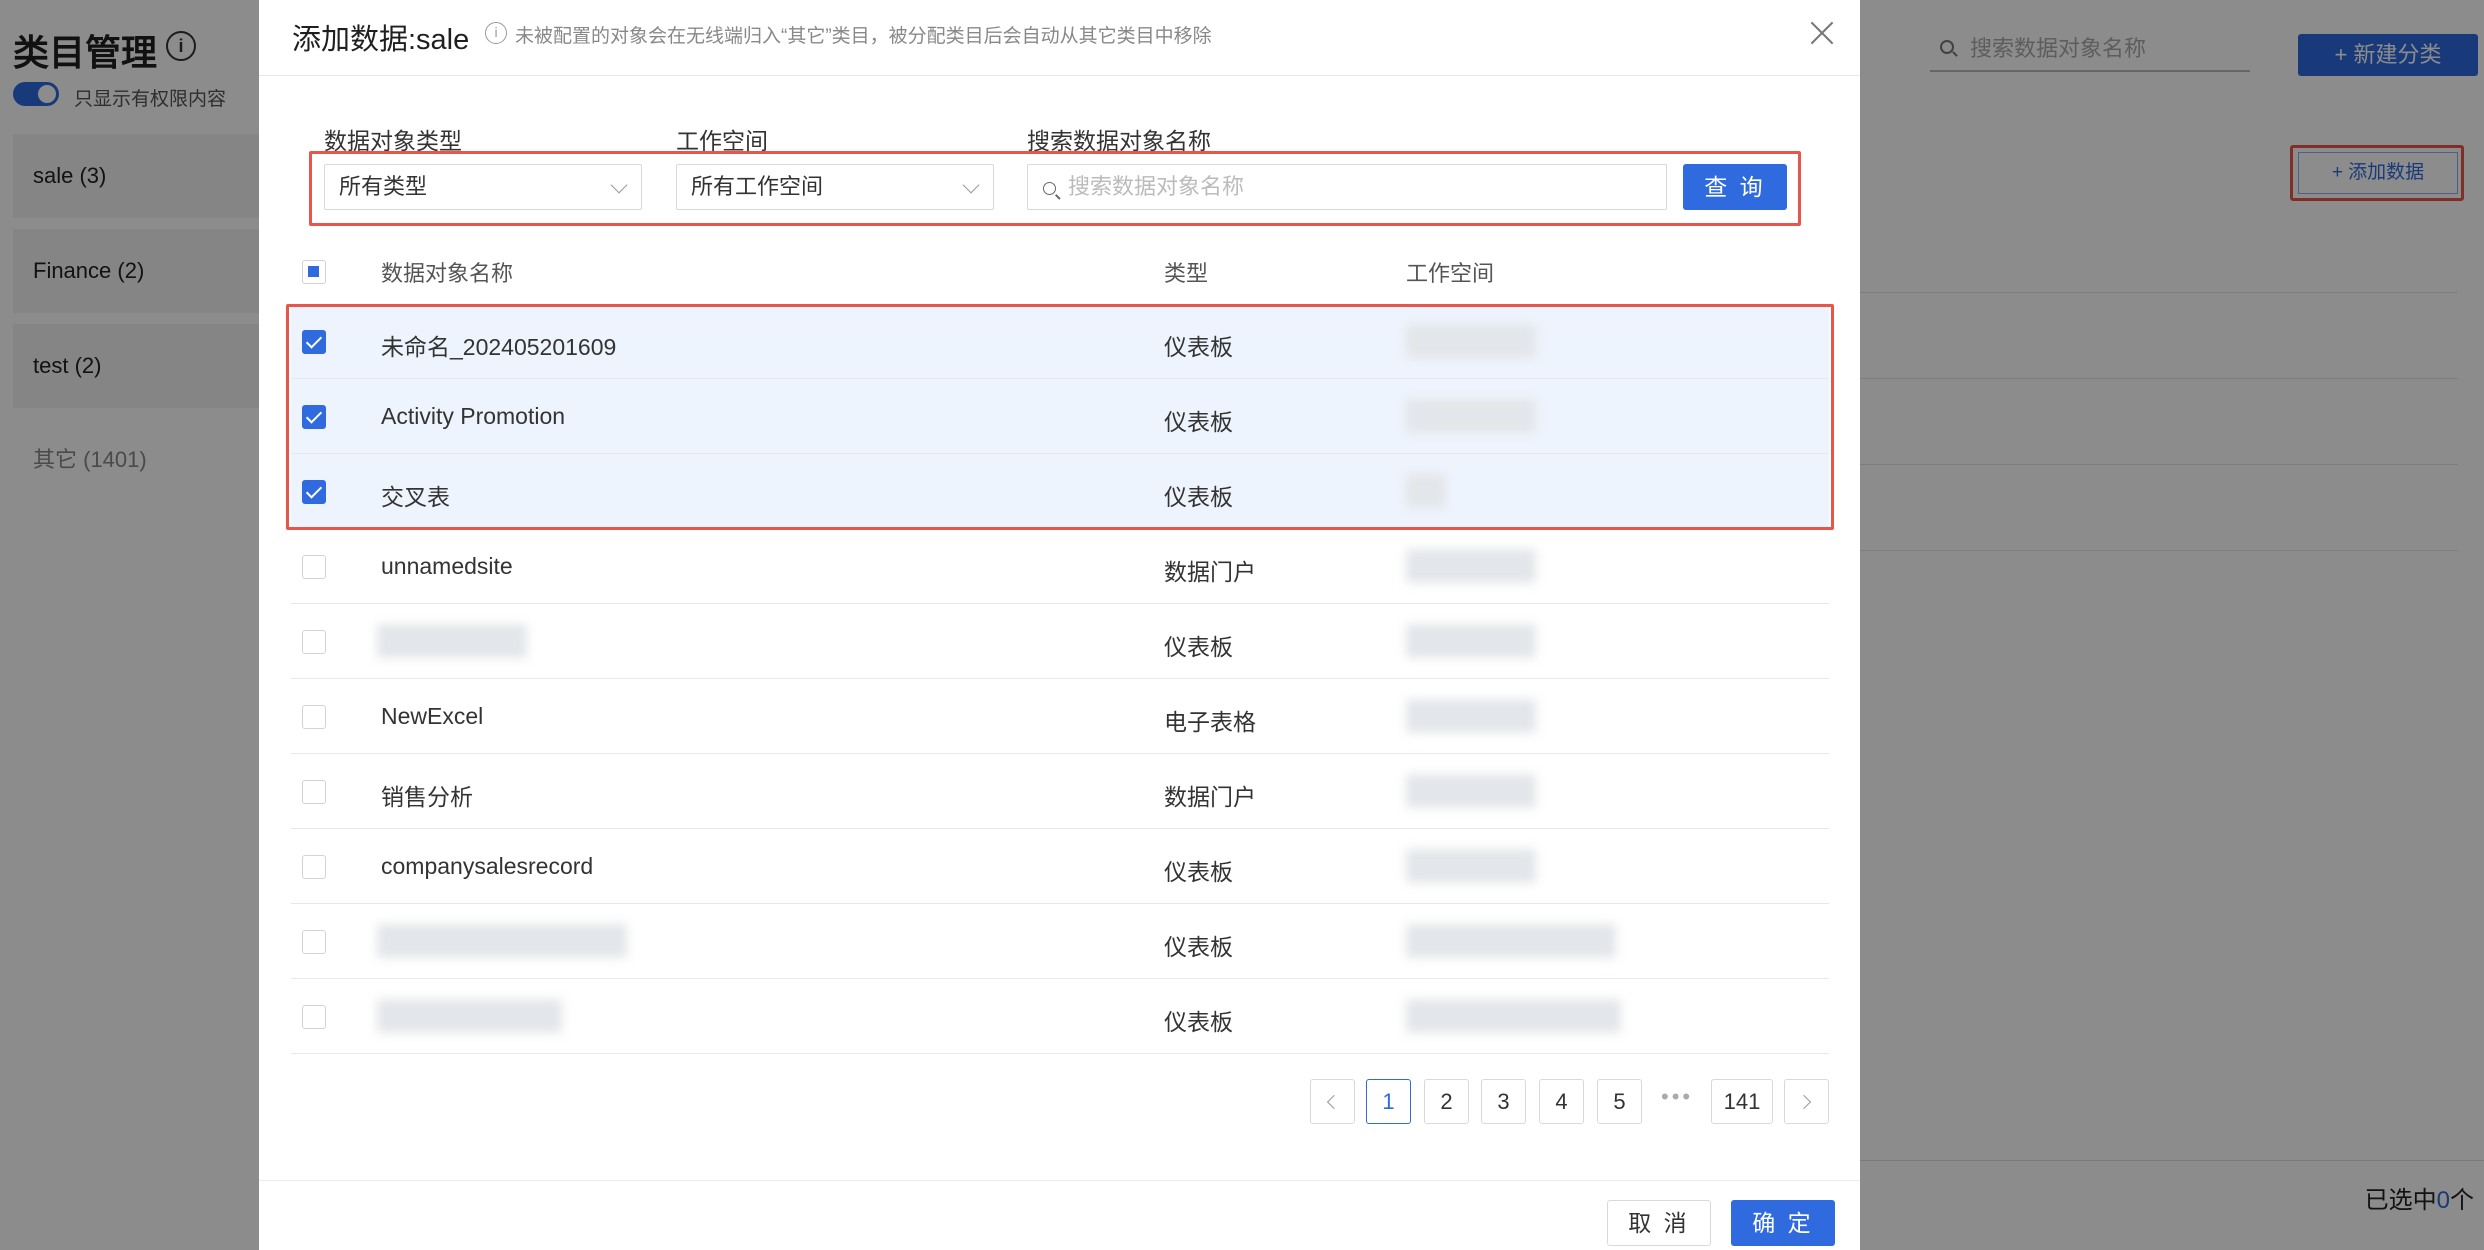 The width and height of the screenshot is (2484, 1250). I want to click on column-header-workspace: 工作空间, so click(1450, 273).